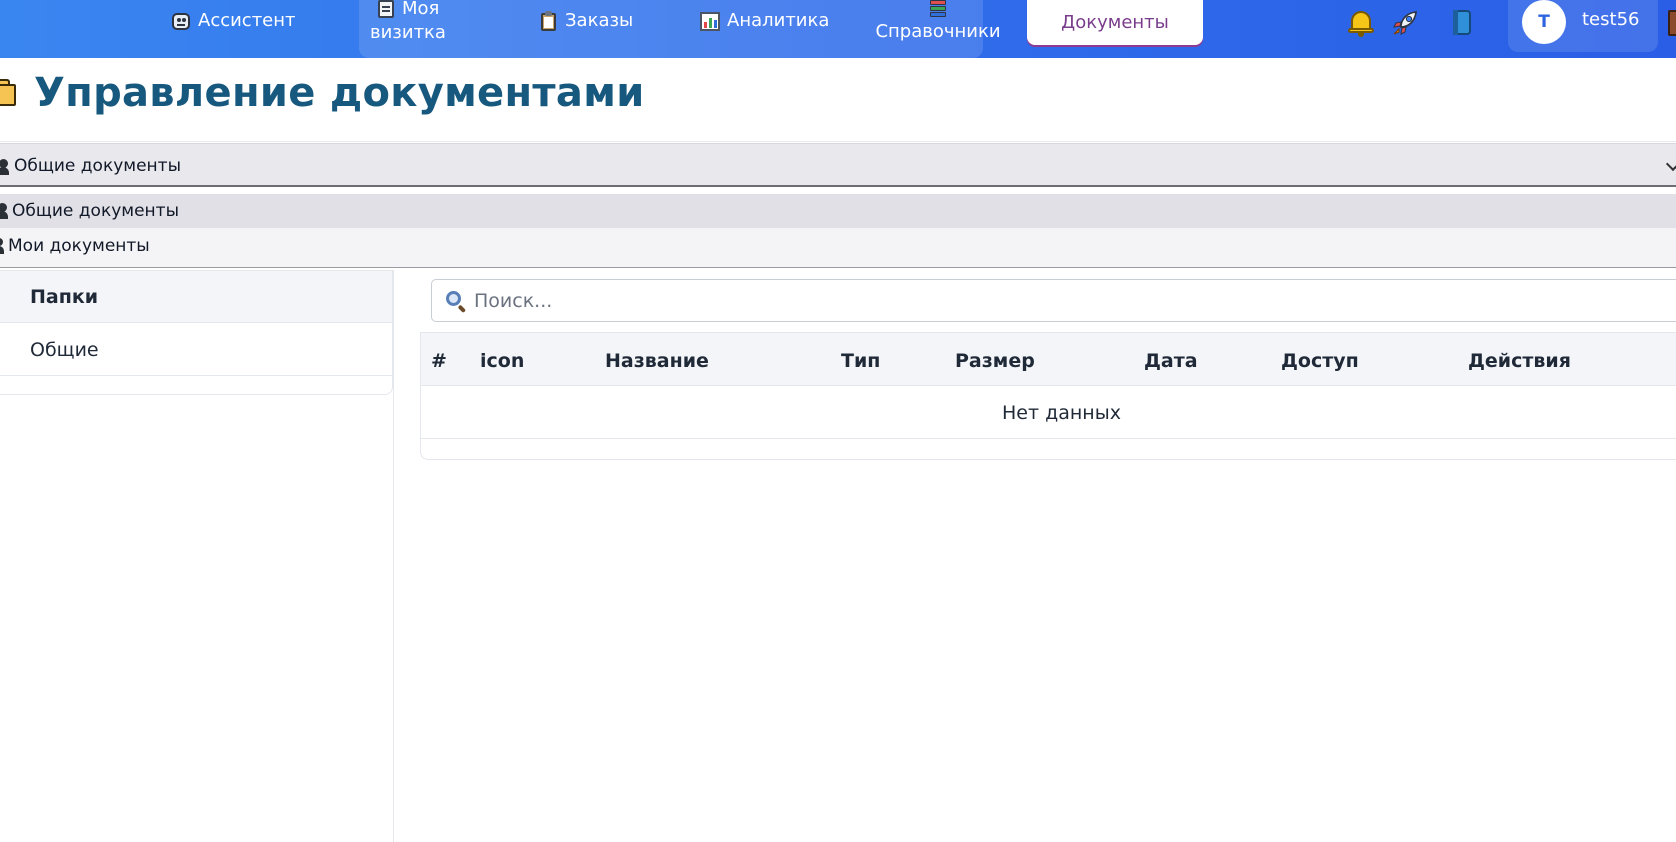 This screenshot has height=842, width=1676. I want to click on chevron-down-icon, so click(1670, 164).